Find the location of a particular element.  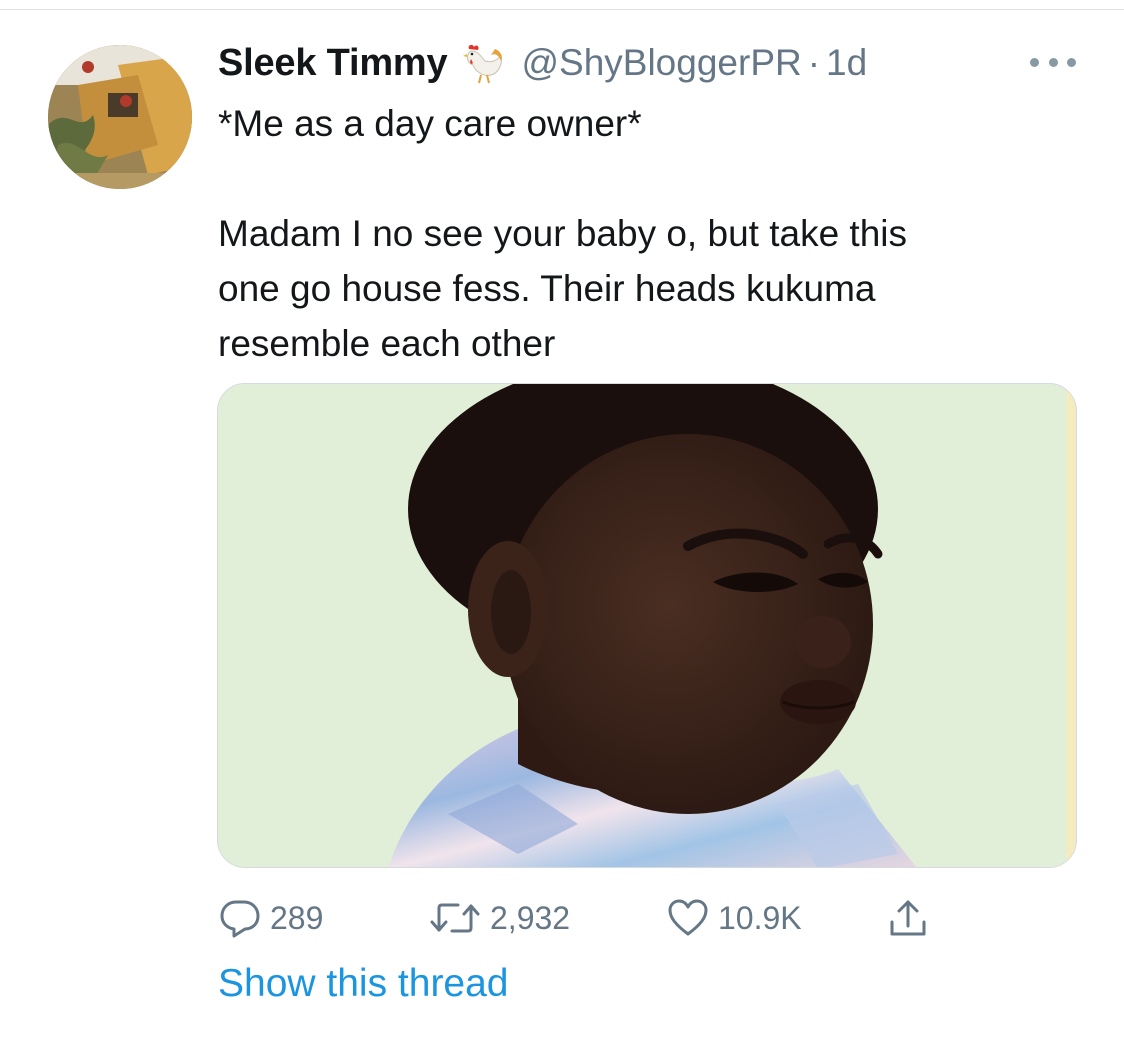

retweet-button: 2,932 is located at coordinates (499, 918).